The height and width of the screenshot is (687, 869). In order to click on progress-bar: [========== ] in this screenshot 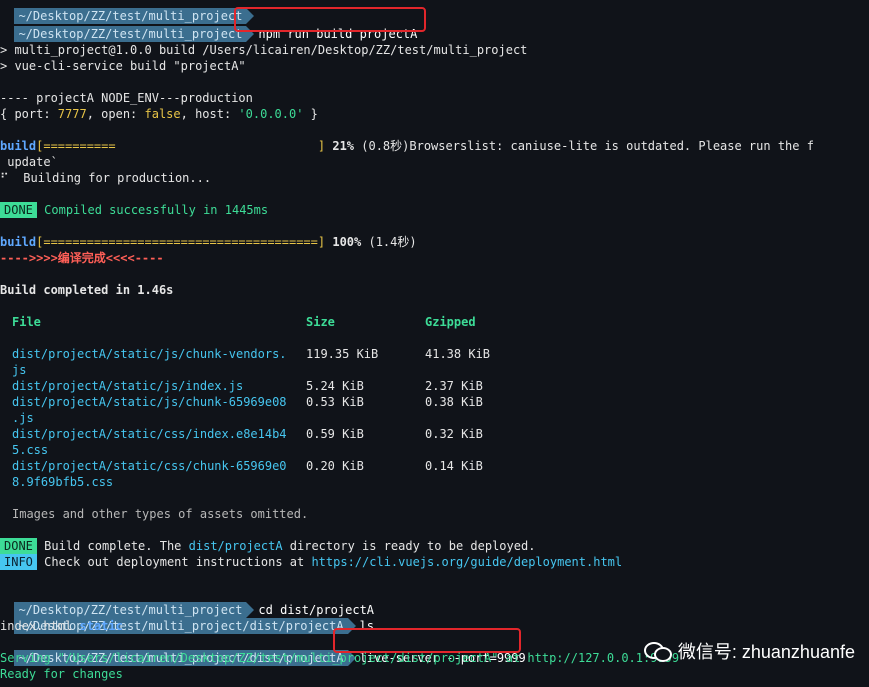, I will do `click(181, 146)`.